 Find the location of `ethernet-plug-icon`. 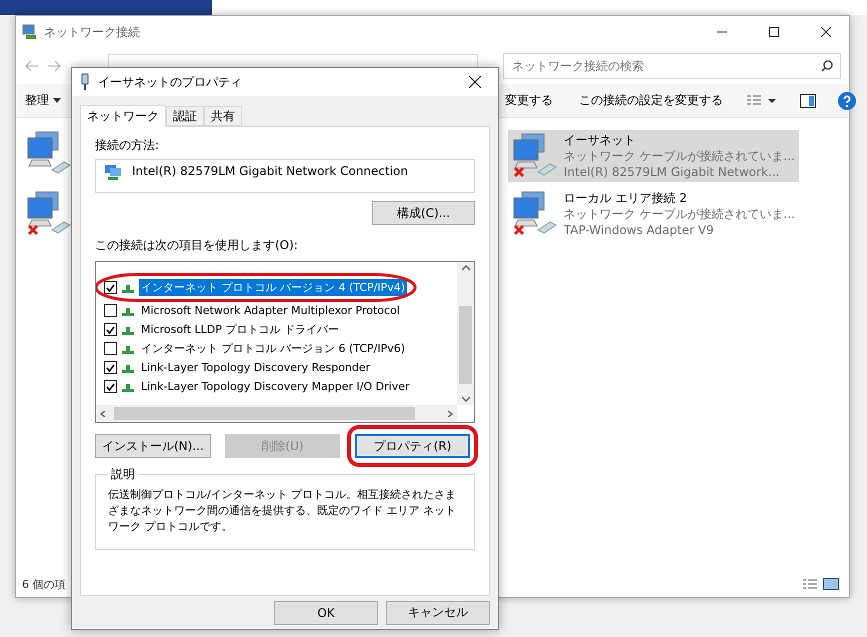

ethernet-plug-icon is located at coordinates (85, 82).